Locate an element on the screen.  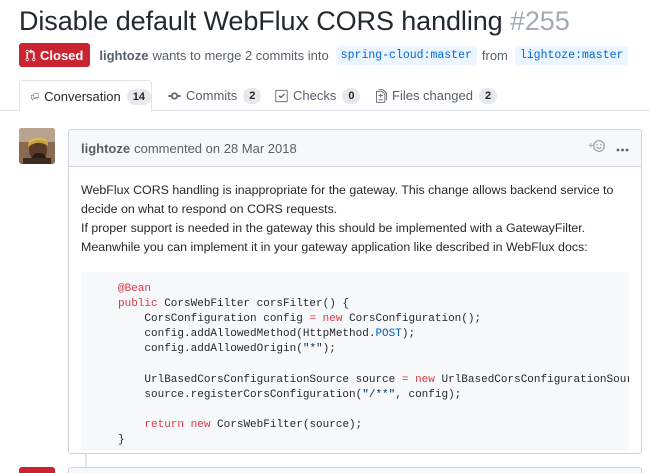
code-token: UrlBasedCorsConfigurationSource source is located at coordinates (260, 379).